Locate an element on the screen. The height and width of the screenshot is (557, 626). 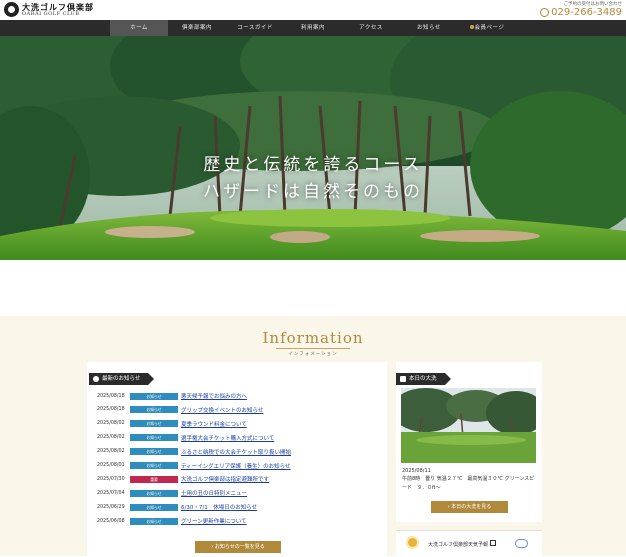
contact-block: ご予約の受付はお問い合わせ 029-266-3489 is located at coordinates (581, 9).